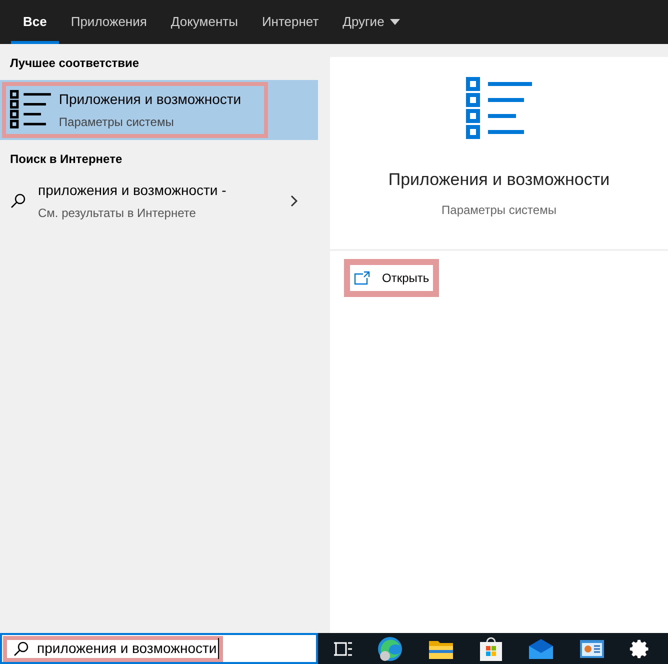  What do you see at coordinates (499, 210) in the screenshot?
I see `preview-subtitle: Параметры системы` at bounding box center [499, 210].